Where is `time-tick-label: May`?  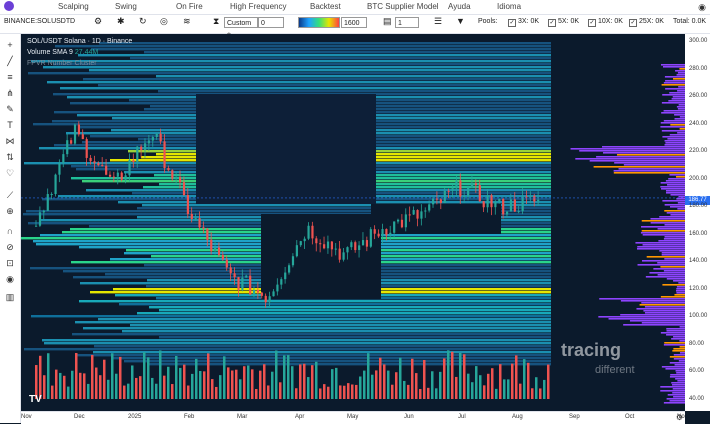
time-tick-label: May is located at coordinates (353, 417).